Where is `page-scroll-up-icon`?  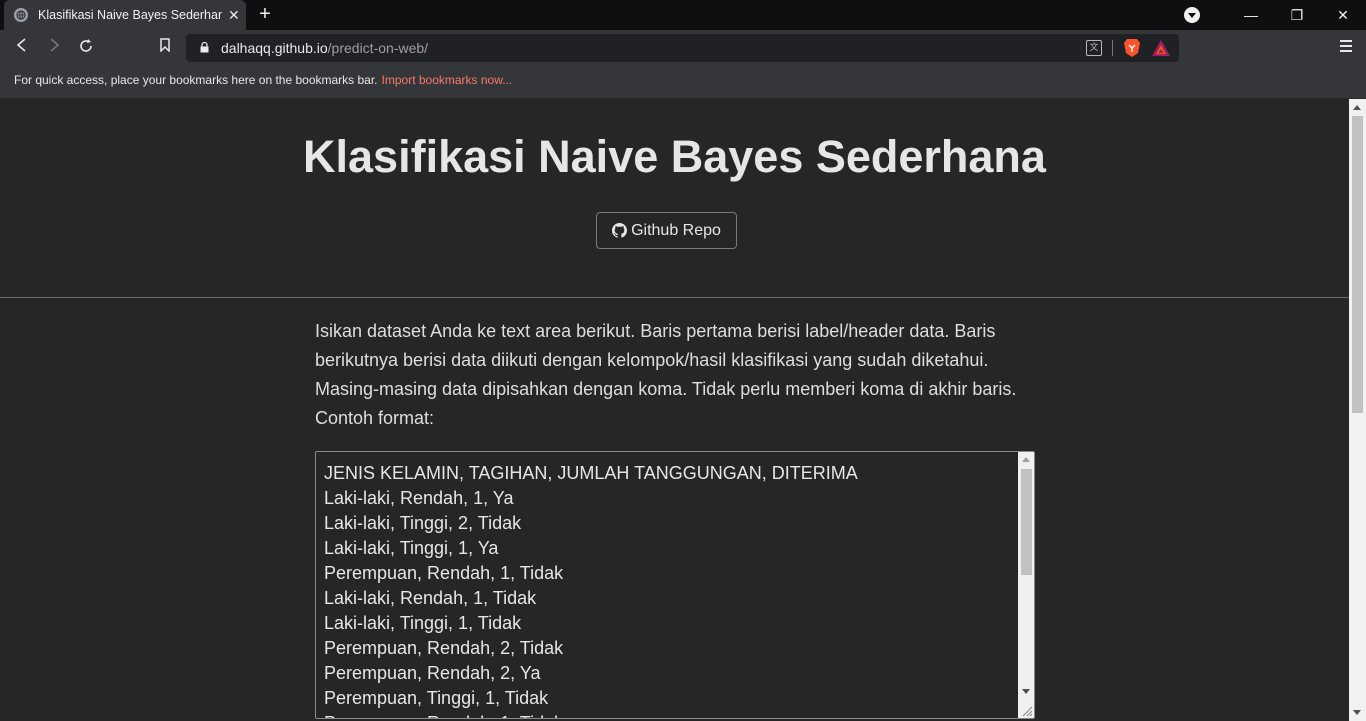
page-scroll-up-icon is located at coordinates (1357, 107).